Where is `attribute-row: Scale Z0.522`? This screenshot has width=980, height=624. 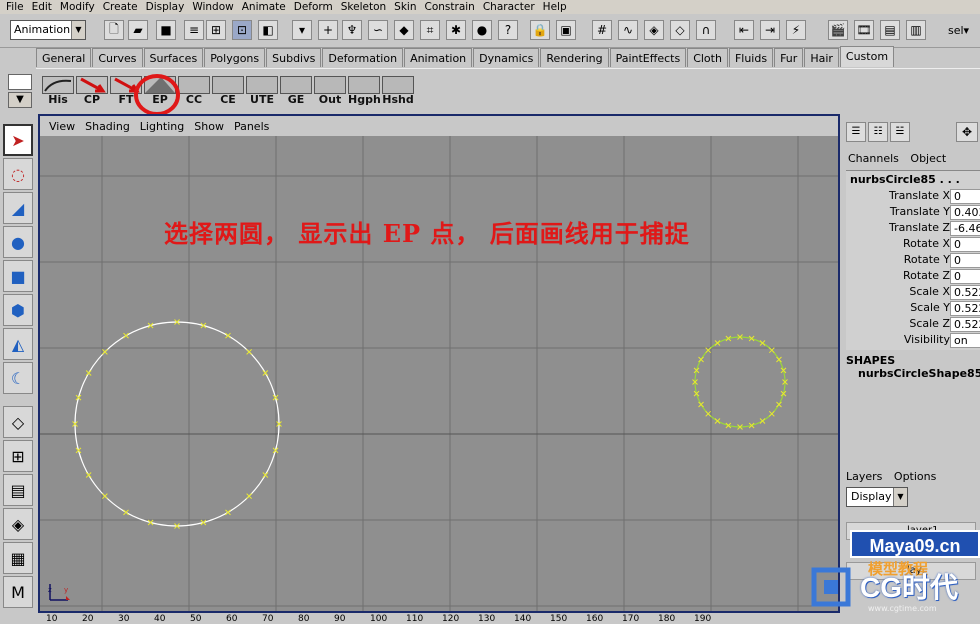
attribute-row: Scale Z0.522 is located at coordinates (913, 325).